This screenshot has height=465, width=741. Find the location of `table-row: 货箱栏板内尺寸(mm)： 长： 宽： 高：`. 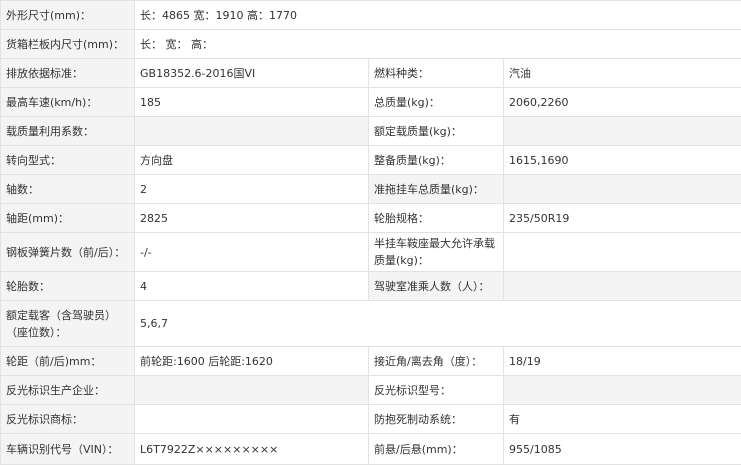

table-row: 货箱栏板内尺寸(mm)： 长： 宽： 高： is located at coordinates (371, 44).